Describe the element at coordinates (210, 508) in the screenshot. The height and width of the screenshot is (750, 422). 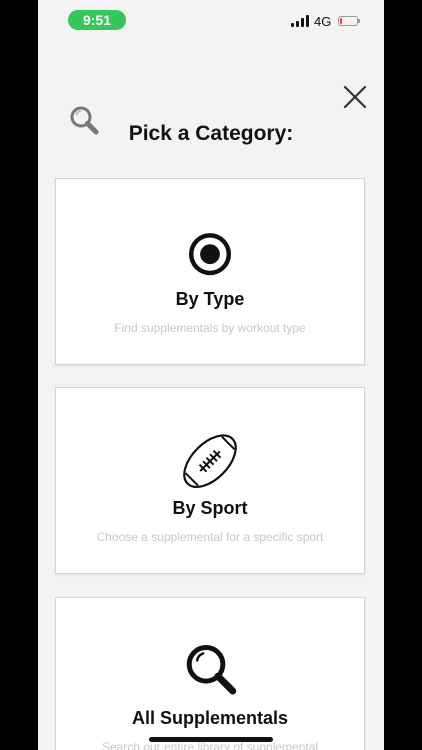
I see `category-title: By Sport` at that location.